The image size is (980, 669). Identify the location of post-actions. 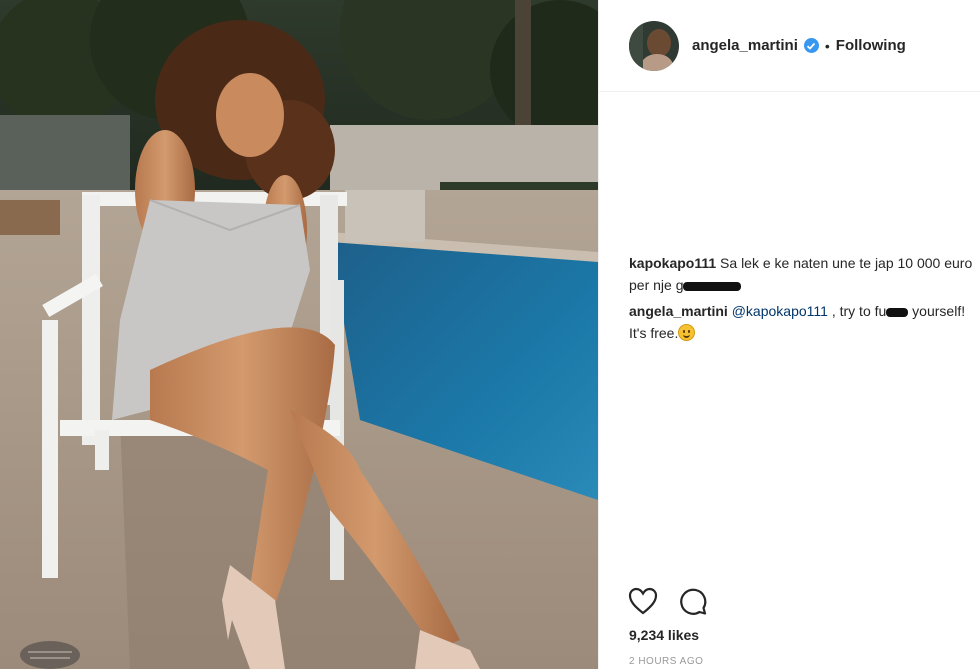
(668, 601).